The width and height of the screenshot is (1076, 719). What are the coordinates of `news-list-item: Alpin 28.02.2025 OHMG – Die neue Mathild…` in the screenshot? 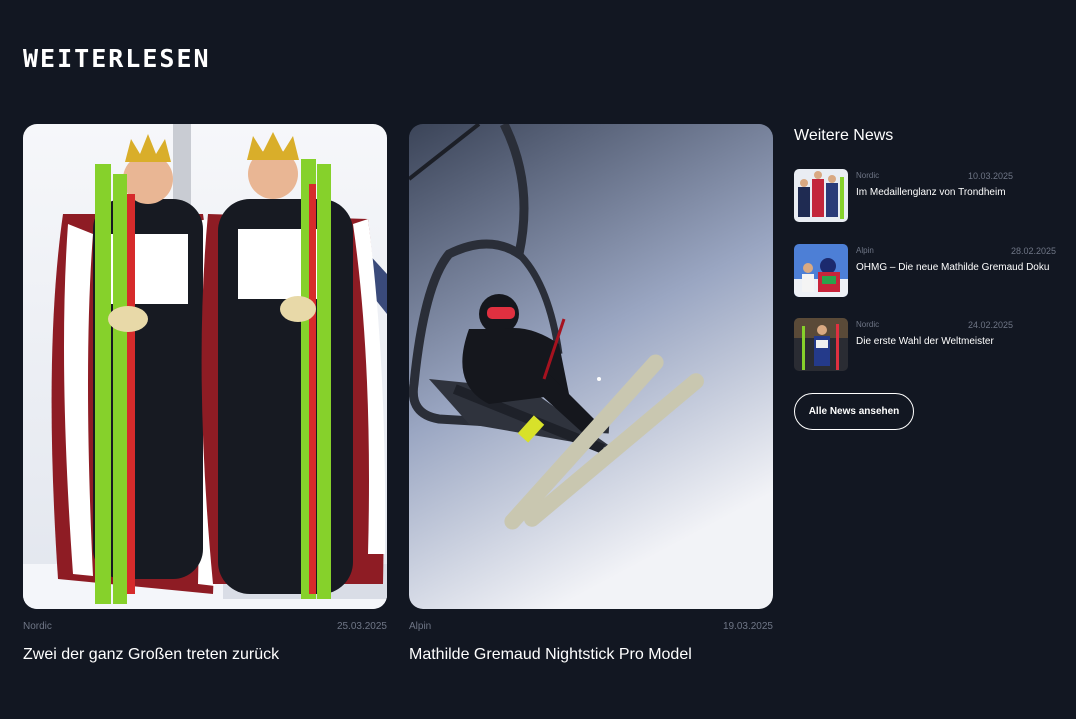 It's located at (925, 271).